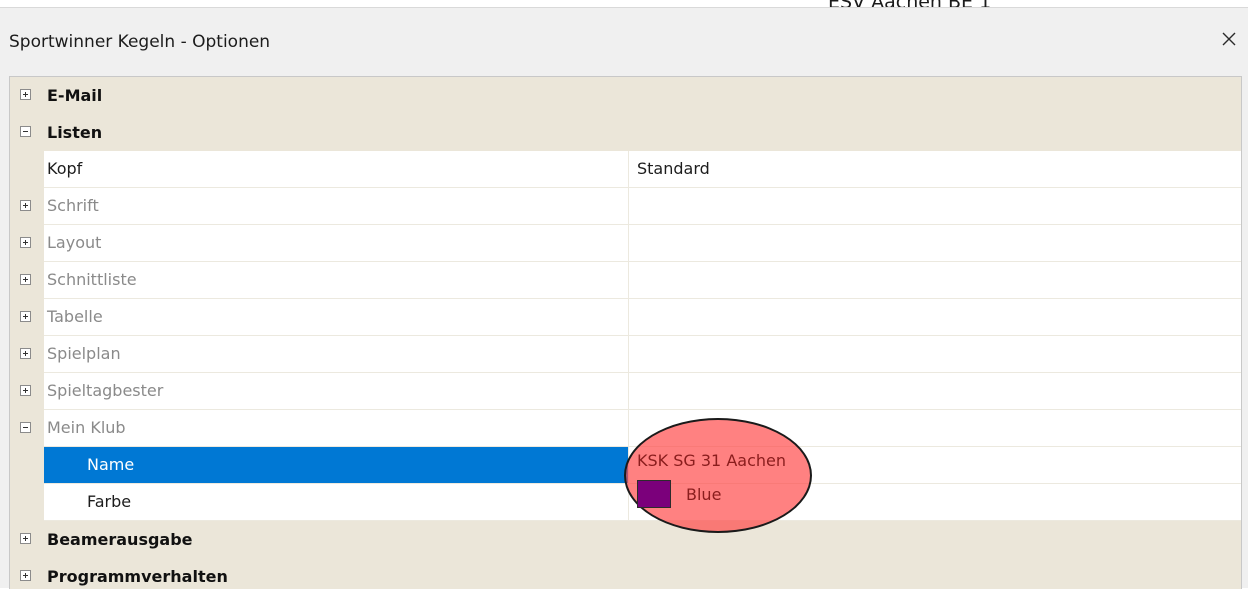 Image resolution: width=1248 pixels, height=589 pixels. What do you see at coordinates (625, 95) in the screenshot?
I see `category-email: E-Mail` at bounding box center [625, 95].